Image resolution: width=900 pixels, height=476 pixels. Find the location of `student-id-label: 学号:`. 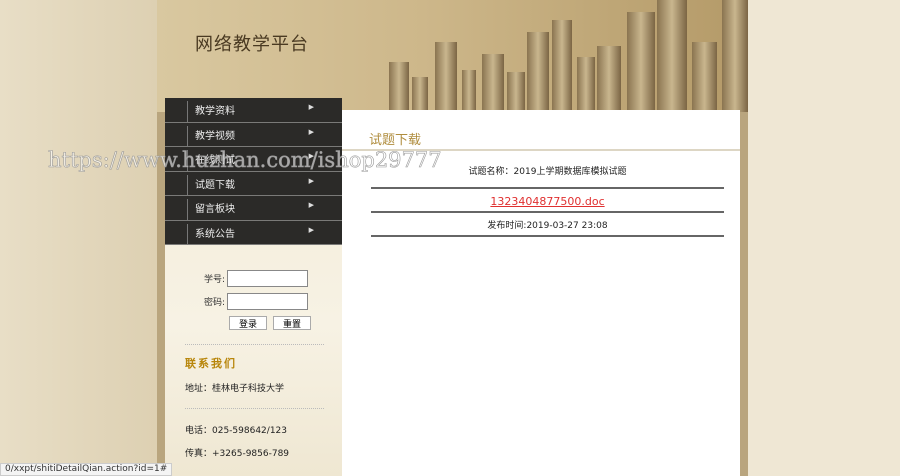

student-id-label: 学号: is located at coordinates (214, 280).